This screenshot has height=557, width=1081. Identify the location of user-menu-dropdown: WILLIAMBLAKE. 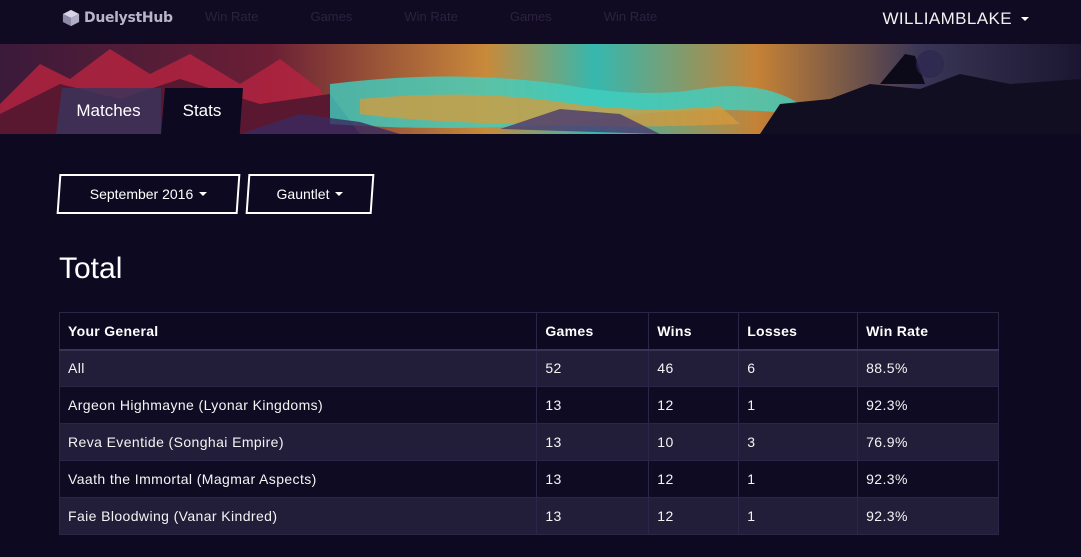
(955, 19).